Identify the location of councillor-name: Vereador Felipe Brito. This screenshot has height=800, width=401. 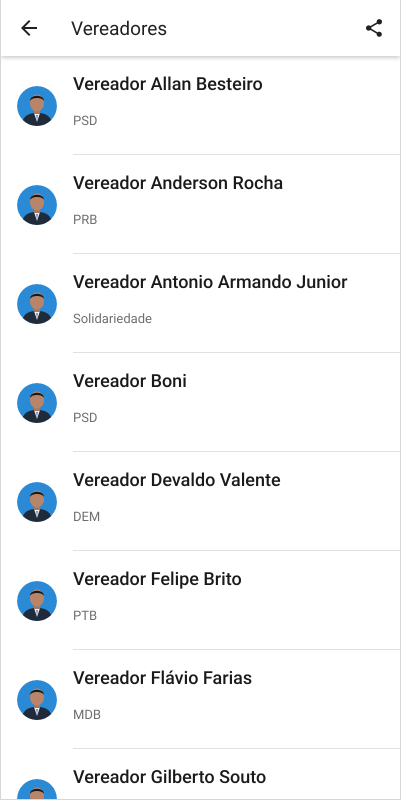
(158, 580).